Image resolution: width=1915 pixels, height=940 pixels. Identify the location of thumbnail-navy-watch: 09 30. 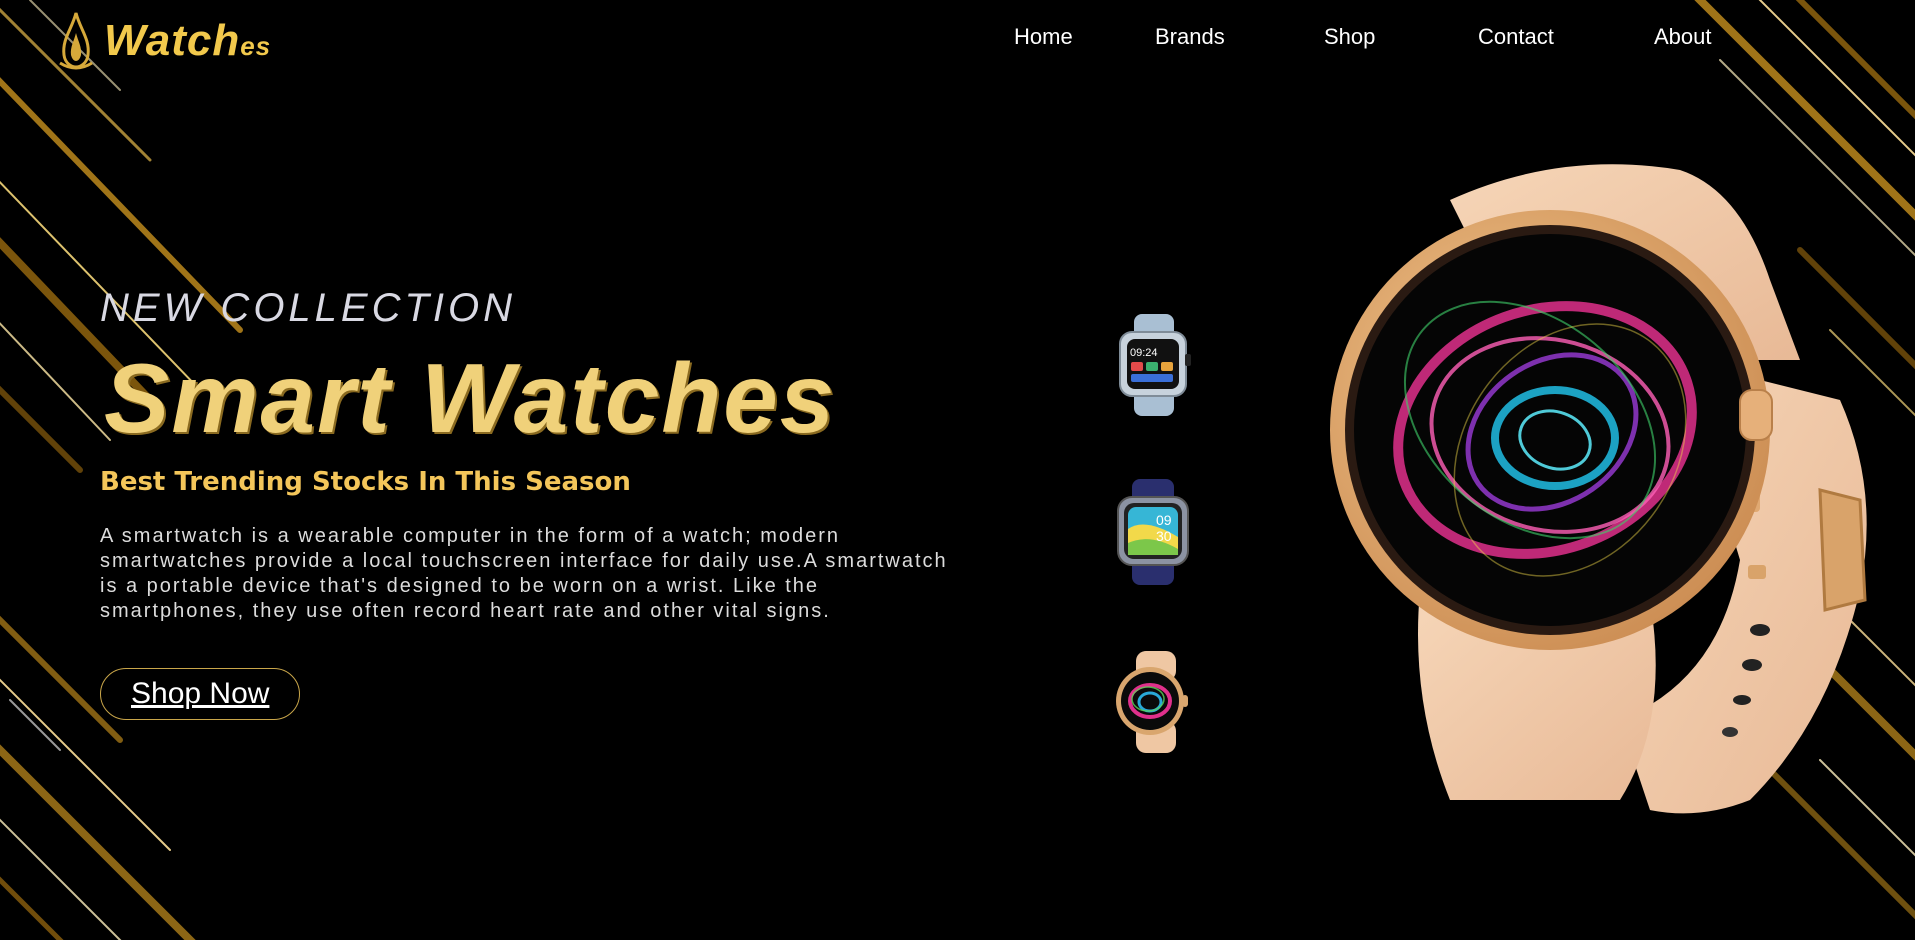
(1152, 531).